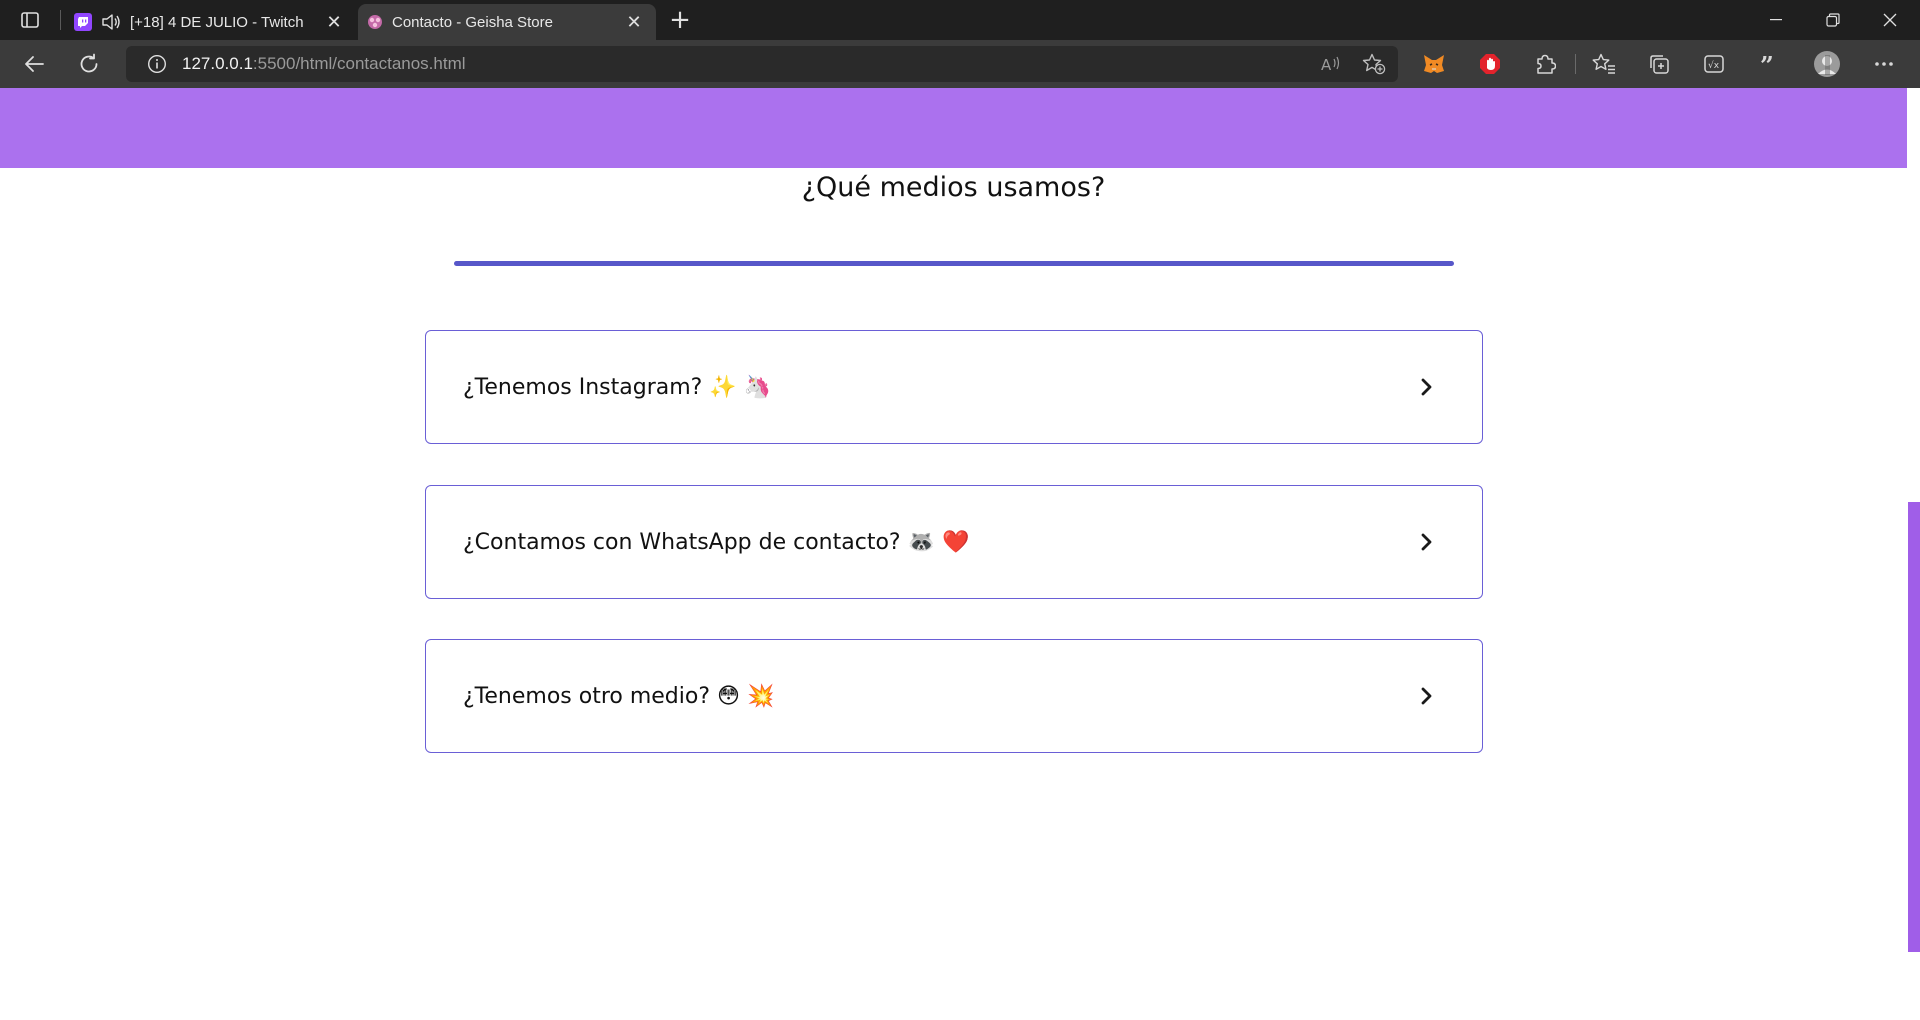 The image size is (1920, 1020). I want to click on faq-item-whatsapp: ¿Contamos con WhatsApp de contacto? 🦝 ❤️, so click(954, 542).